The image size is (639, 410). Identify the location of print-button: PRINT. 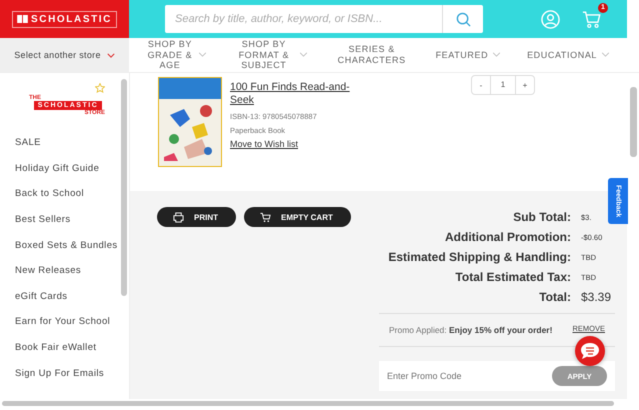
(196, 217).